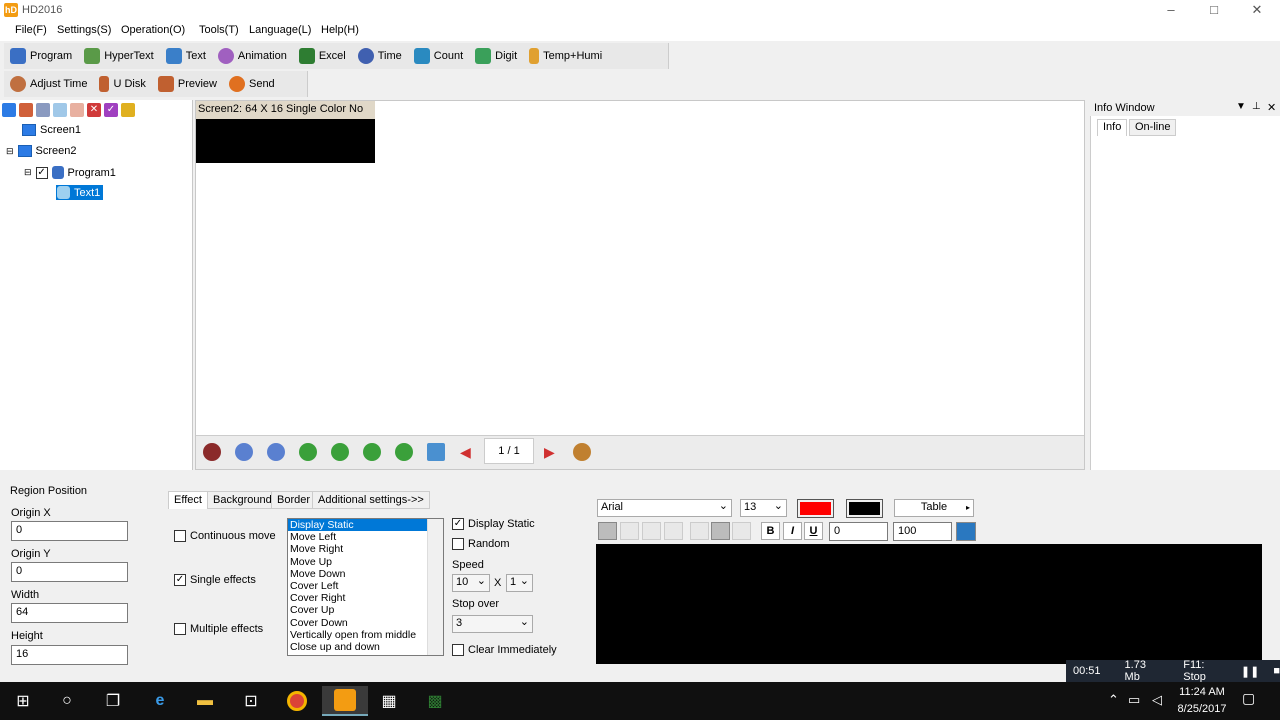 The image size is (1280, 720). I want to click on move-up-icon, so click(60, 110).